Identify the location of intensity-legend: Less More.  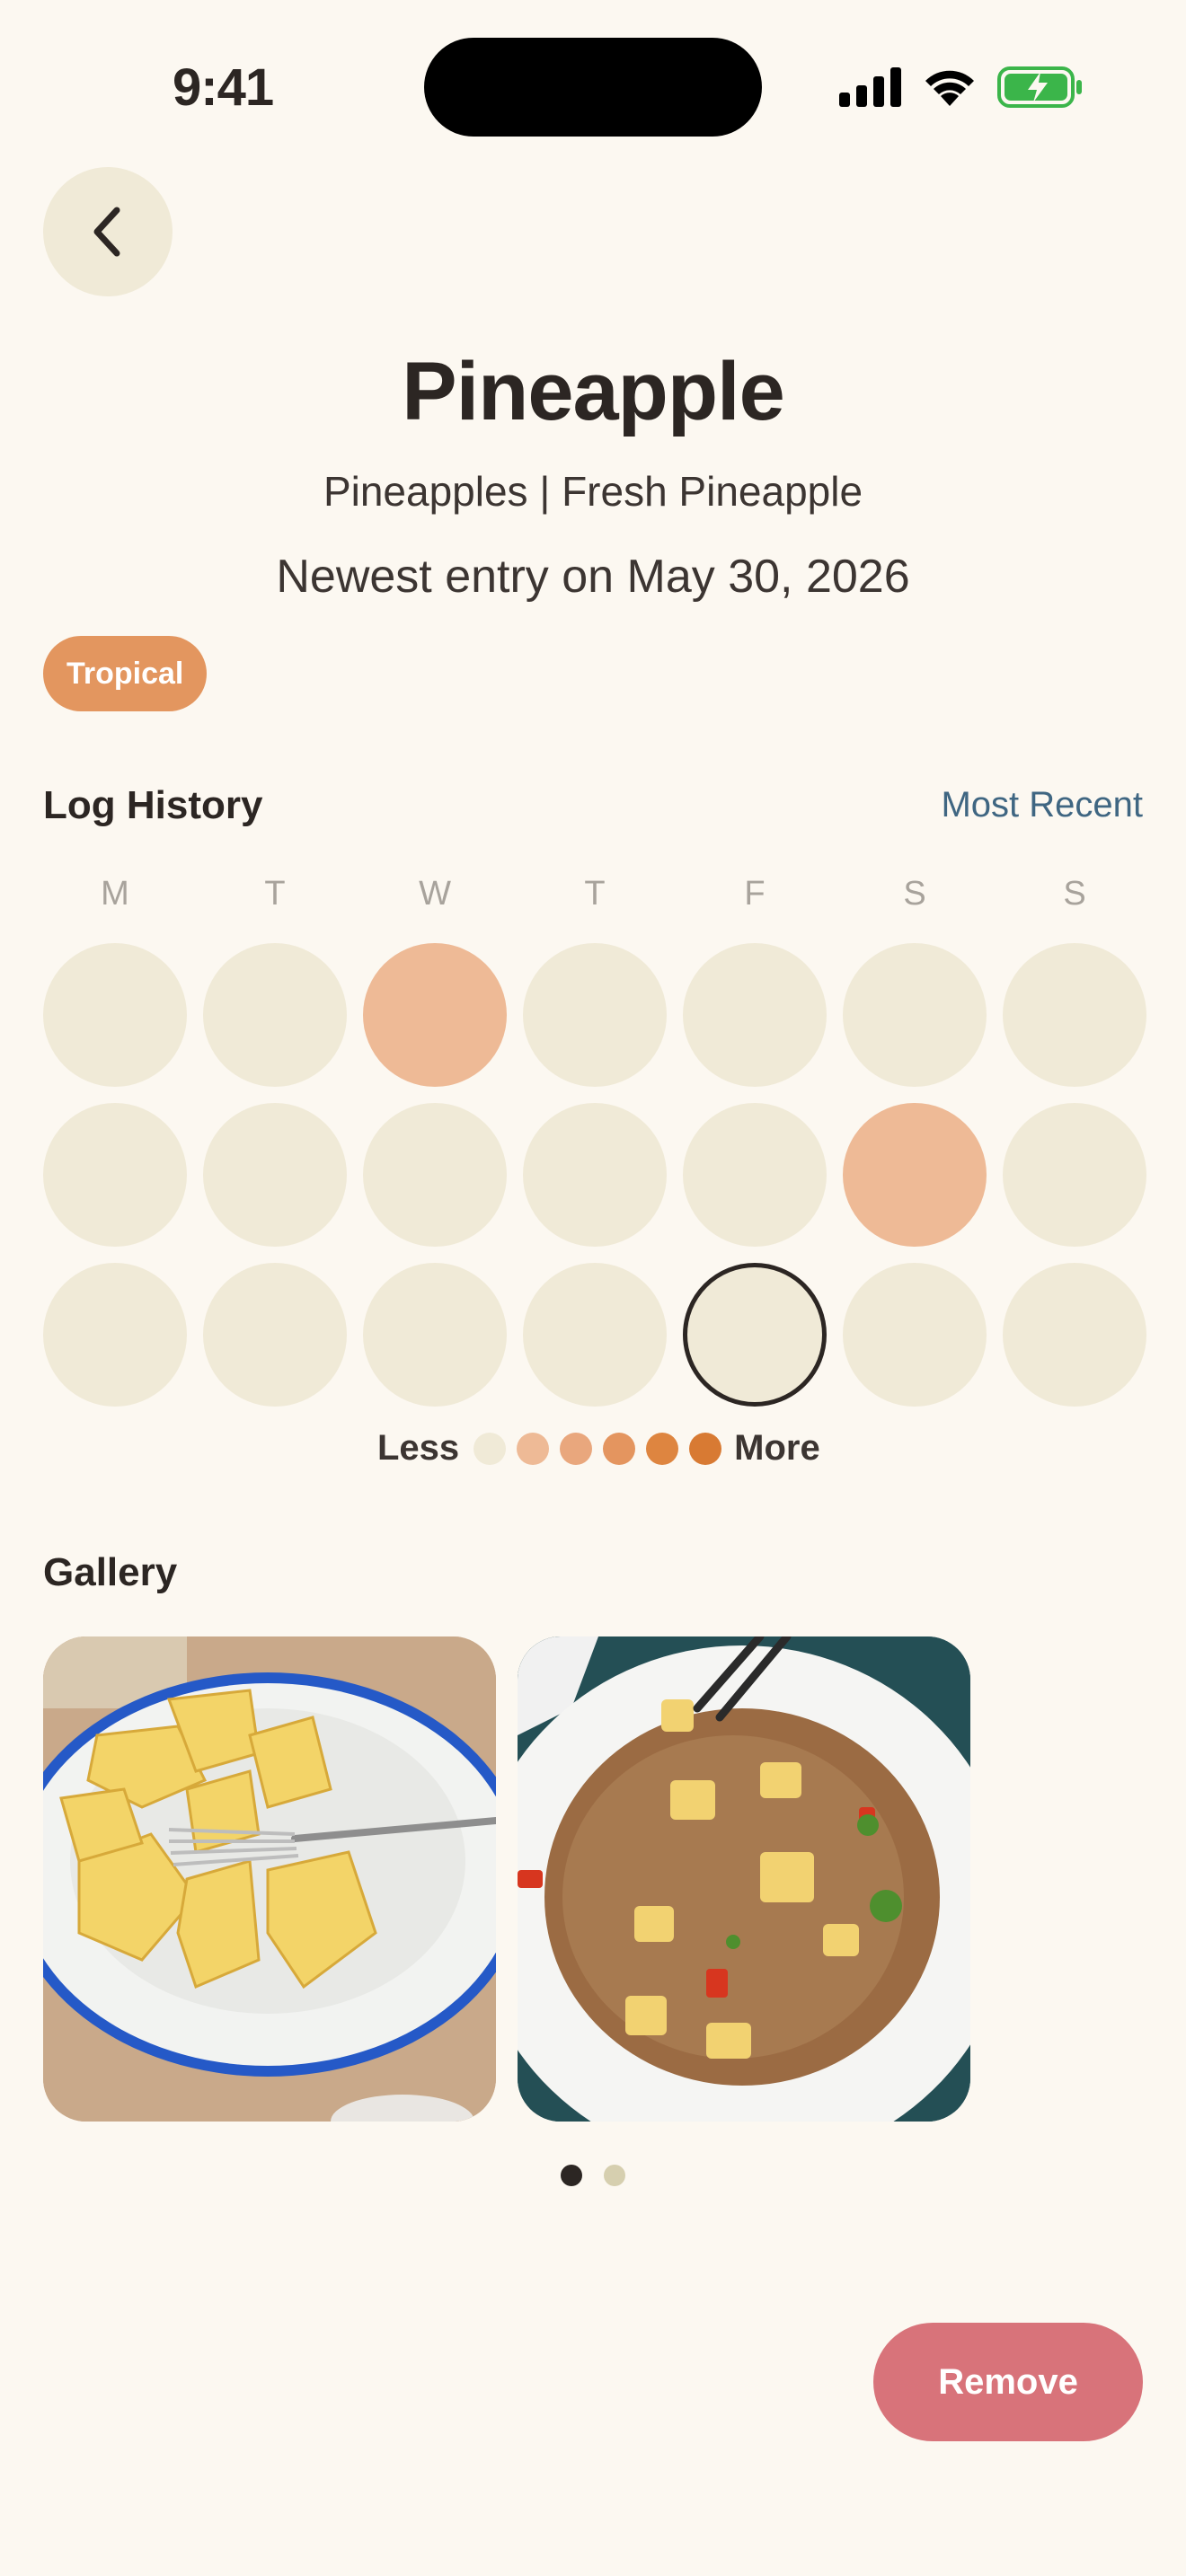
(598, 1448).